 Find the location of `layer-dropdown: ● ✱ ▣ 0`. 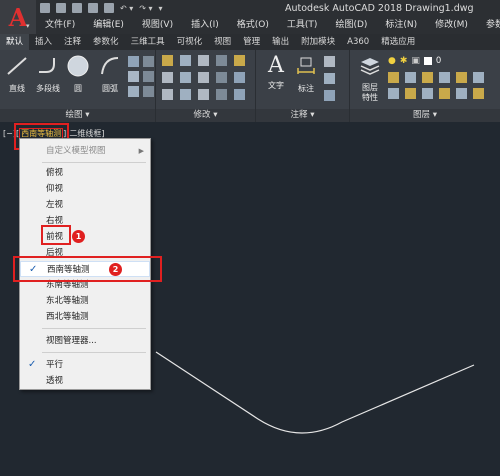

layer-dropdown: ● ✱ ▣ 0 is located at coordinates (414, 61).